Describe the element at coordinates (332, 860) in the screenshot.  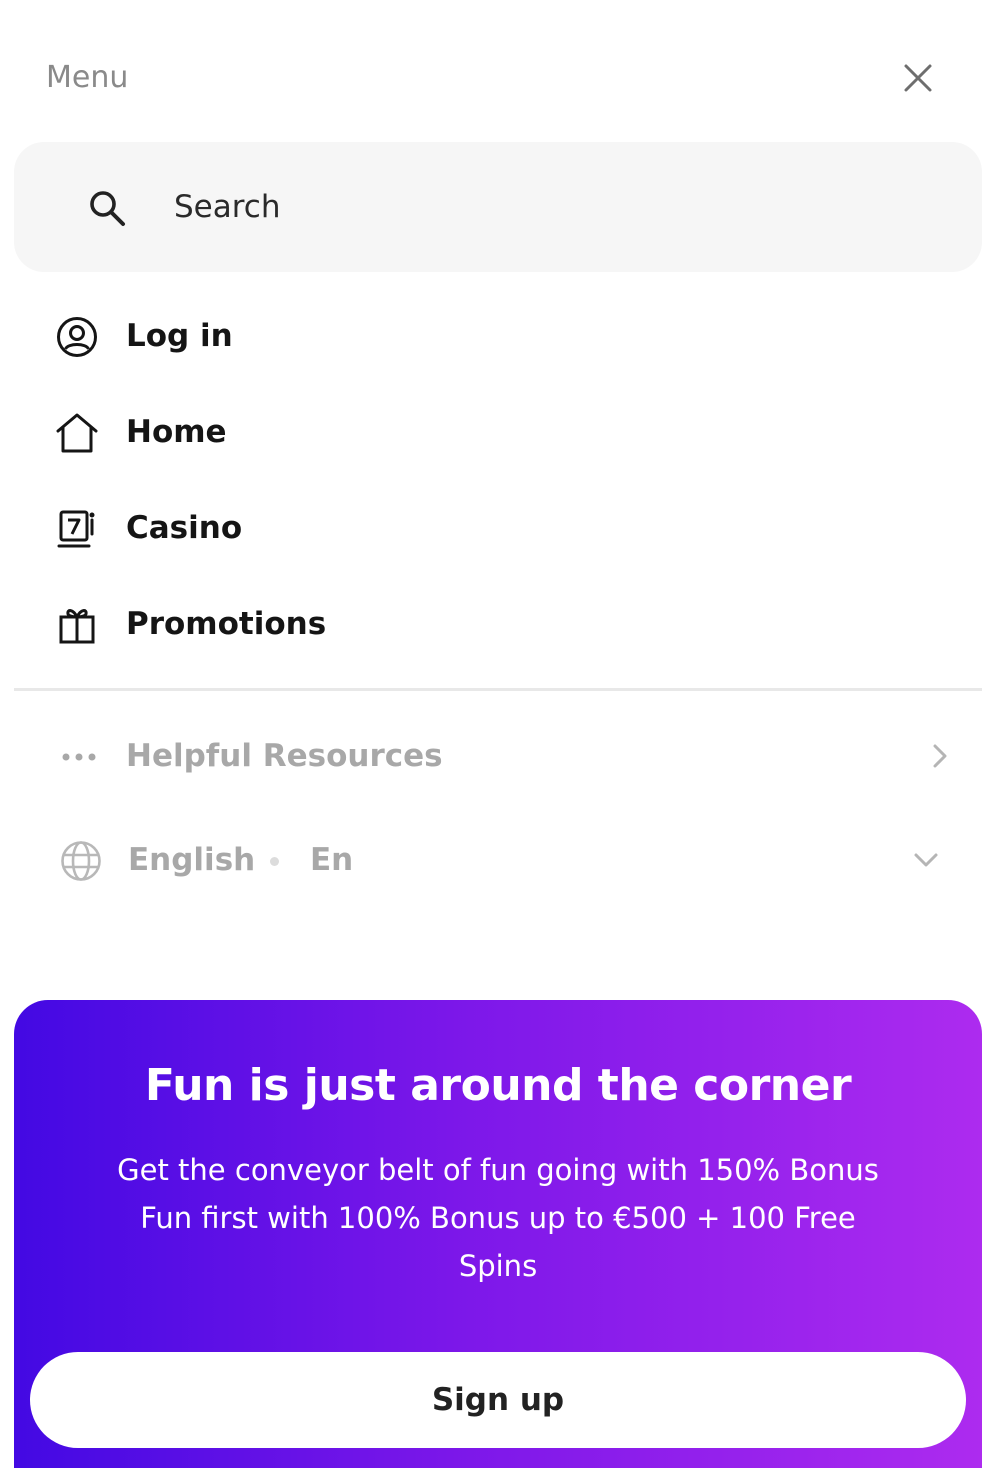
I see `language-code: En` at that location.